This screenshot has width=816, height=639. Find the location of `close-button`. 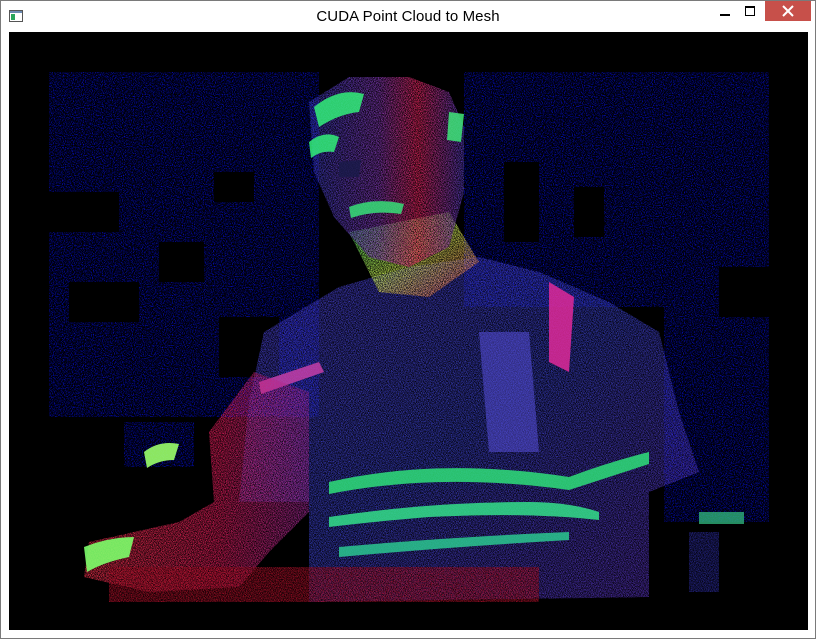

close-button is located at coordinates (788, 11).